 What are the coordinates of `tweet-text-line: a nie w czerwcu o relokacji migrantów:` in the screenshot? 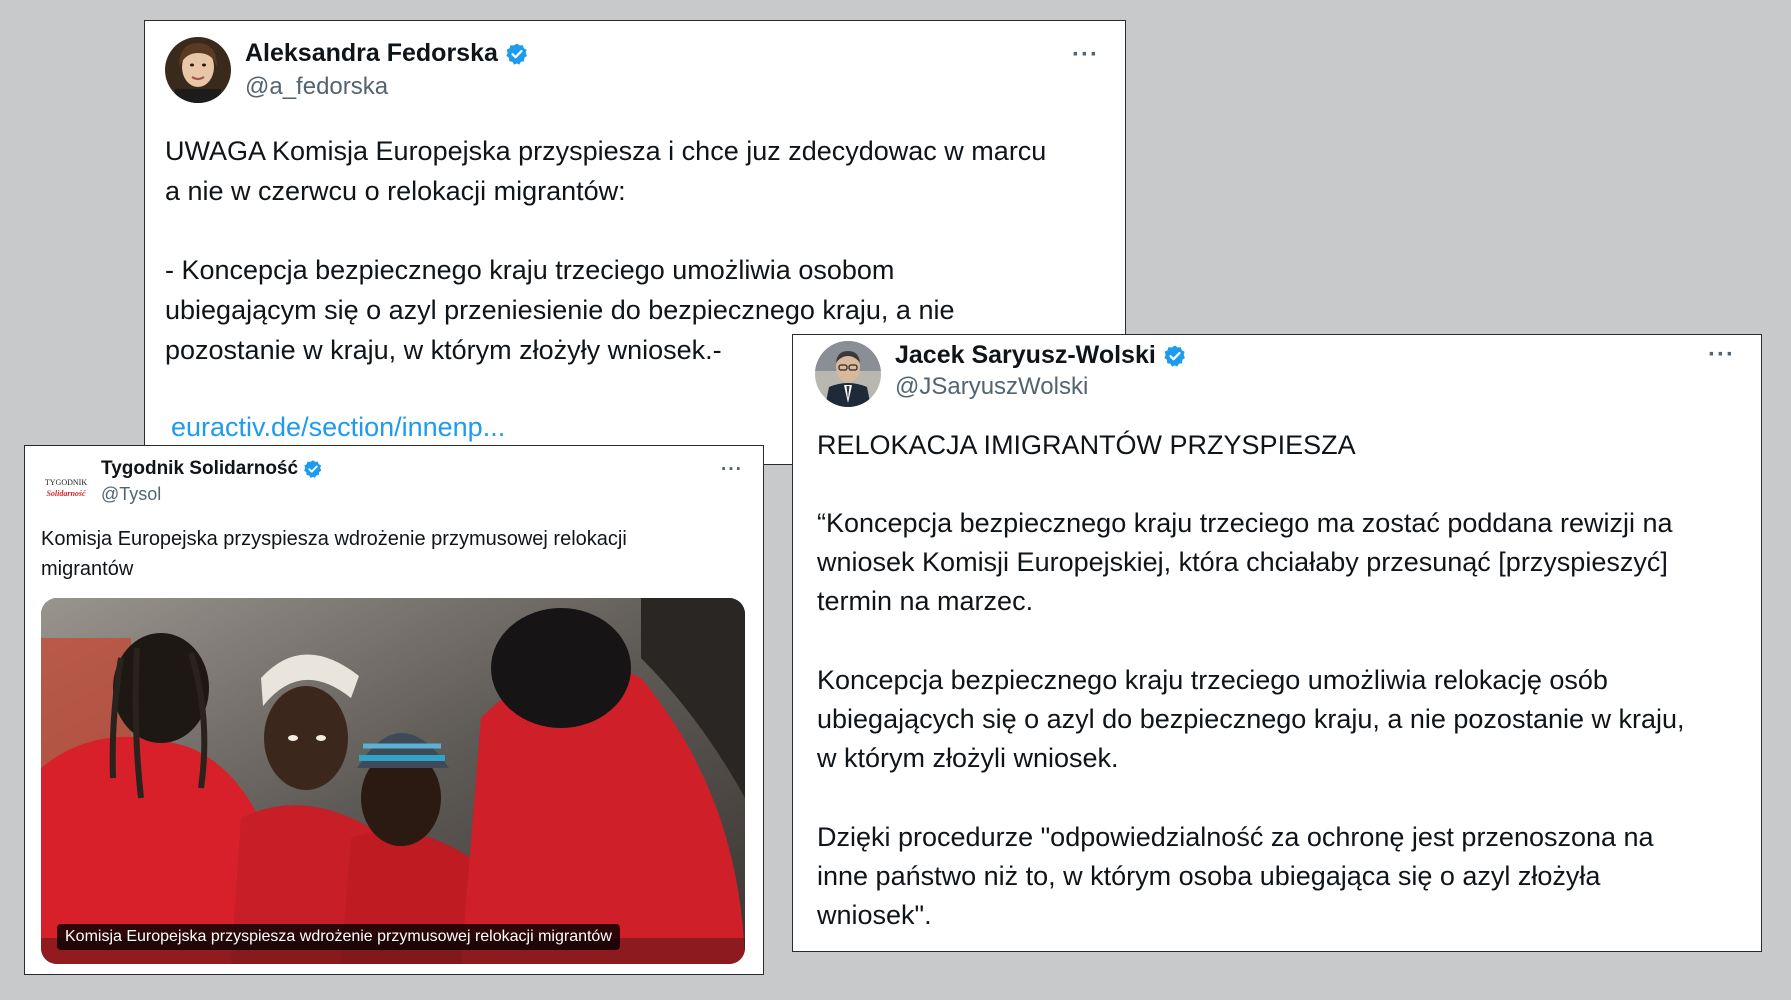 It's located at (395, 191).